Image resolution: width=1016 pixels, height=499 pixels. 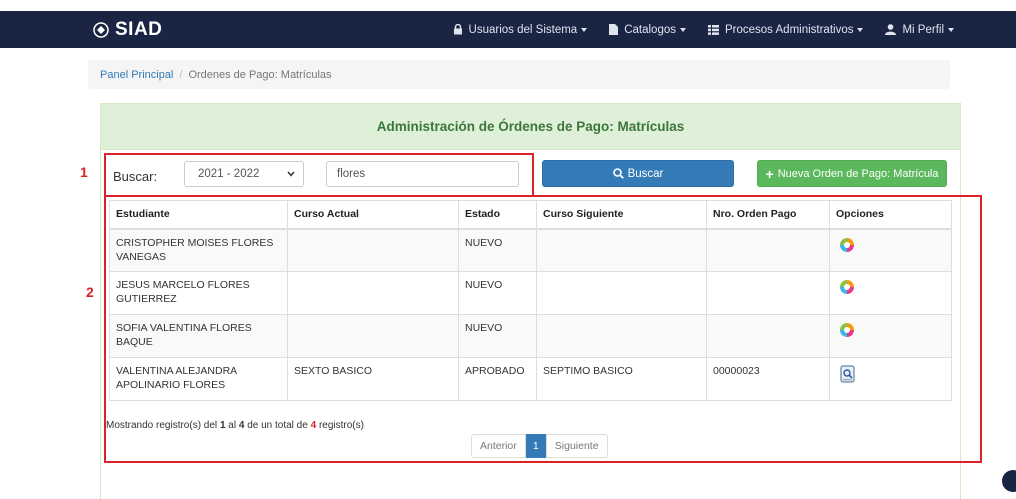 What do you see at coordinates (768, 379) in the screenshot?
I see `cell-orden: 00000023` at bounding box center [768, 379].